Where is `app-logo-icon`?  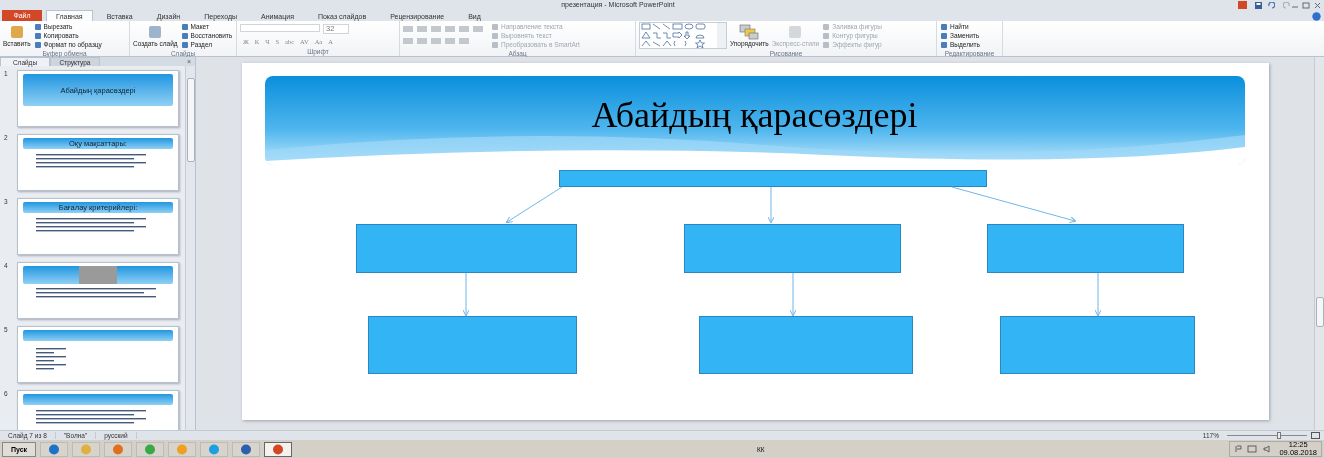 app-logo-icon is located at coordinates (1242, 5).